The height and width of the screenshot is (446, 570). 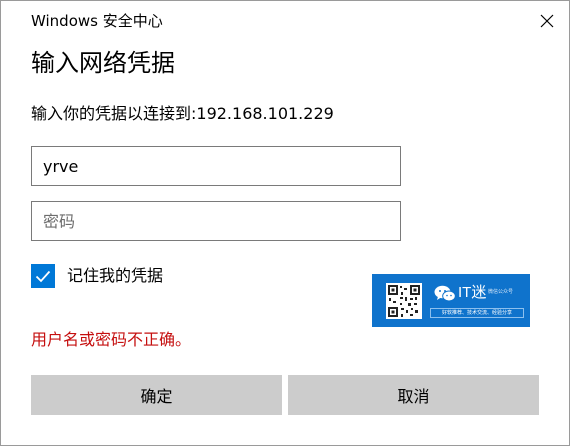 I want to click on watermark-logo: IT迷 微信公众号 好软推荐、技术交流、经验分享, so click(x=451, y=300).